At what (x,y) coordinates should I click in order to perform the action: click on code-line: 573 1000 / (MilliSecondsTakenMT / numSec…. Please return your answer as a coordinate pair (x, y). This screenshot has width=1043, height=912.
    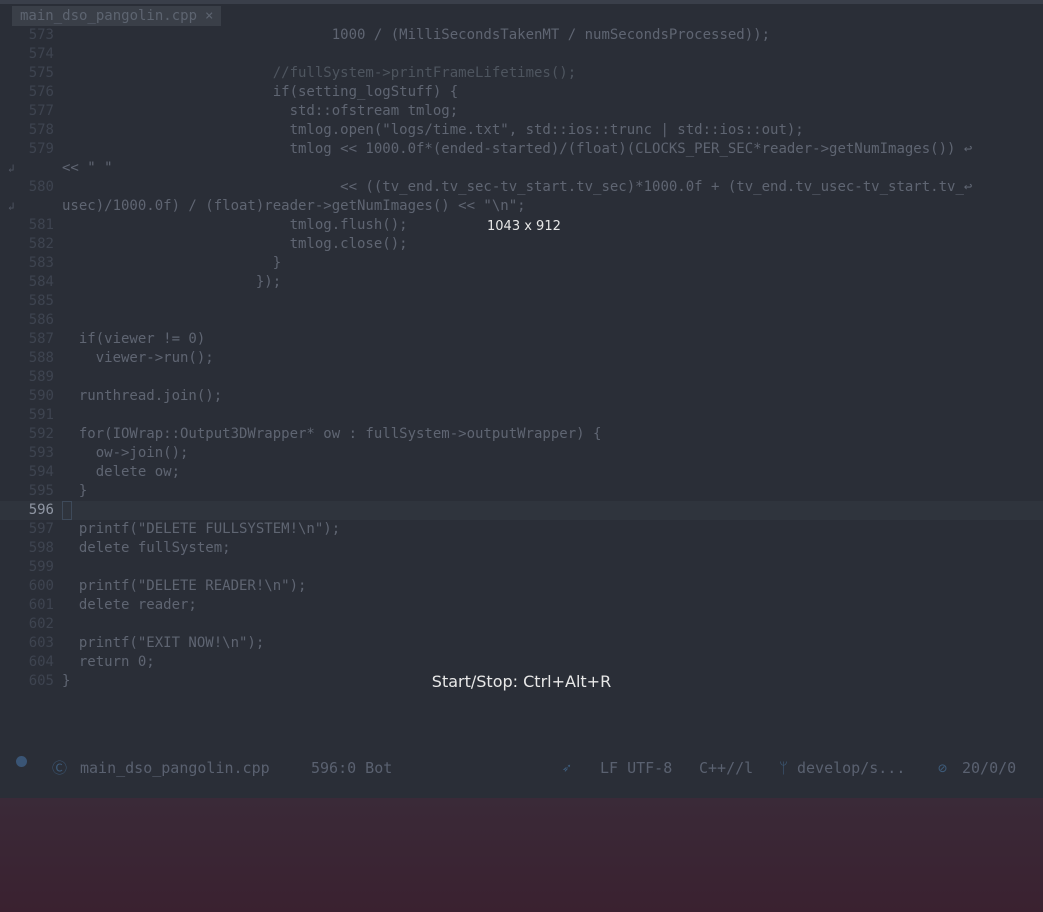
    Looking at the image, I should click on (521, 35).